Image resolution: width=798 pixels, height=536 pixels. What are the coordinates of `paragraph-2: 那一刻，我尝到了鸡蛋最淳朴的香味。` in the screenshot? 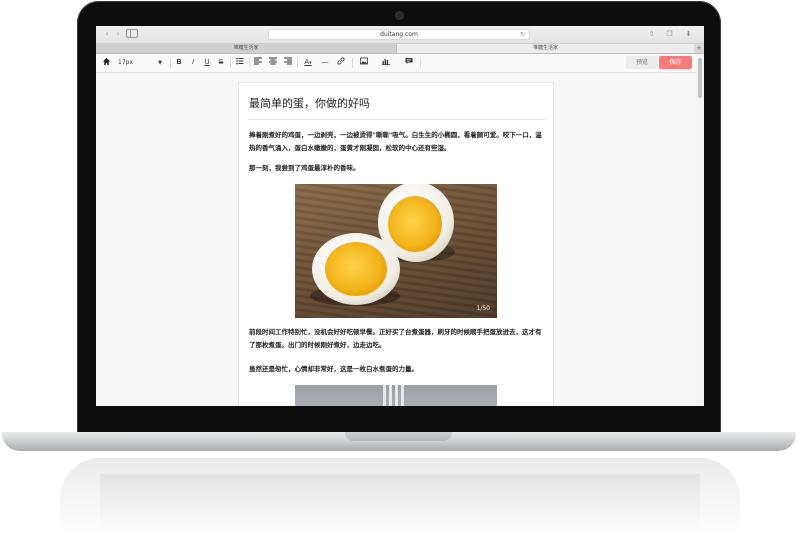 It's located at (397, 168).